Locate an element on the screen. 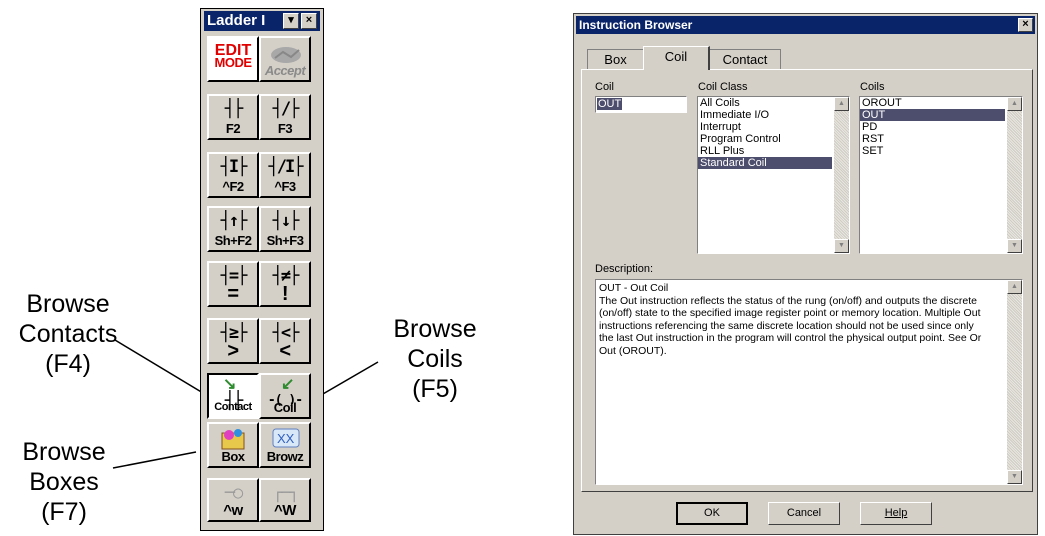 The height and width of the screenshot is (536, 1045). key-label: F3 is located at coordinates (285, 128).